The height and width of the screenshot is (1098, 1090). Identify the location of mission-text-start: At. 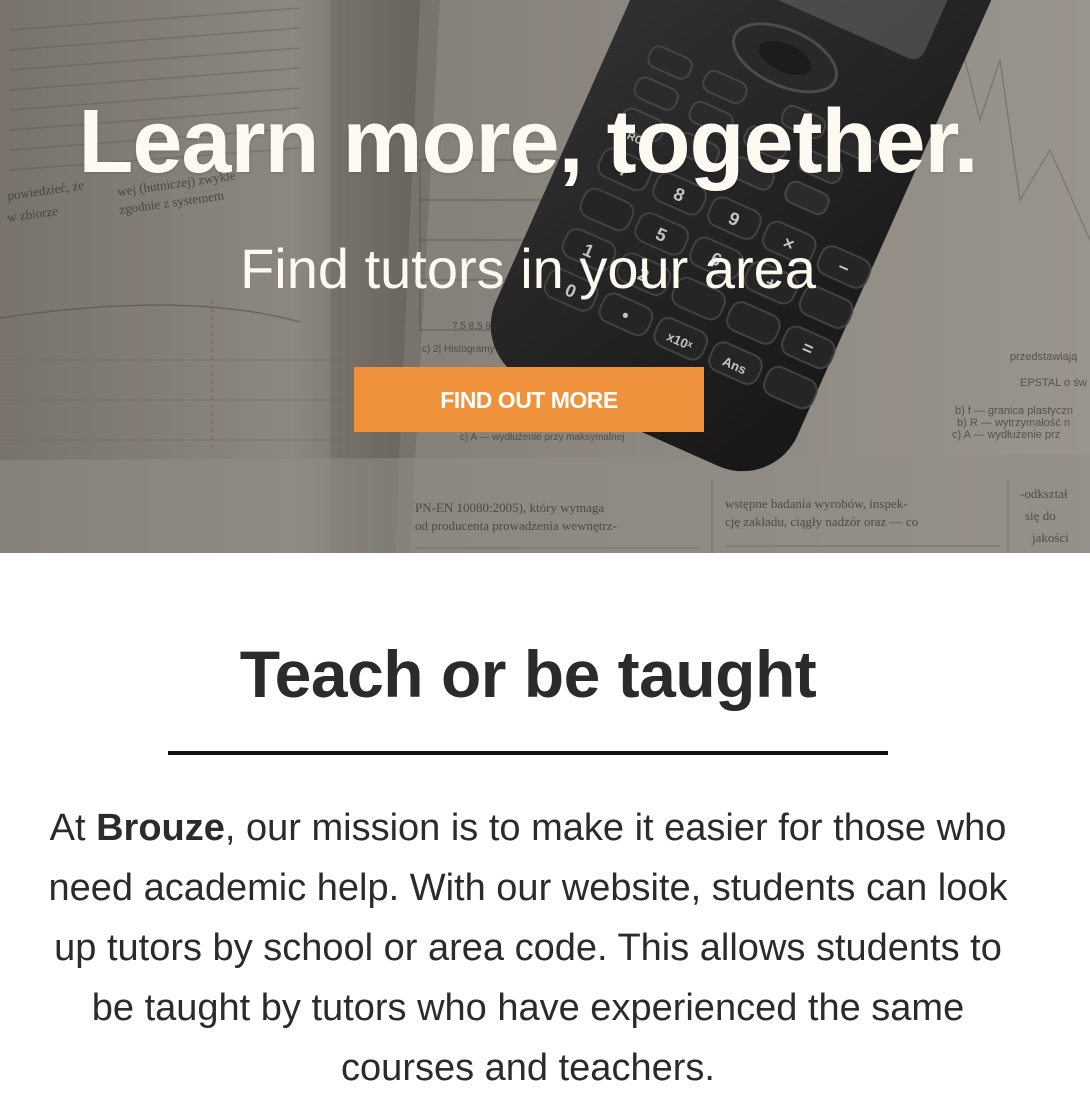
(73, 828).